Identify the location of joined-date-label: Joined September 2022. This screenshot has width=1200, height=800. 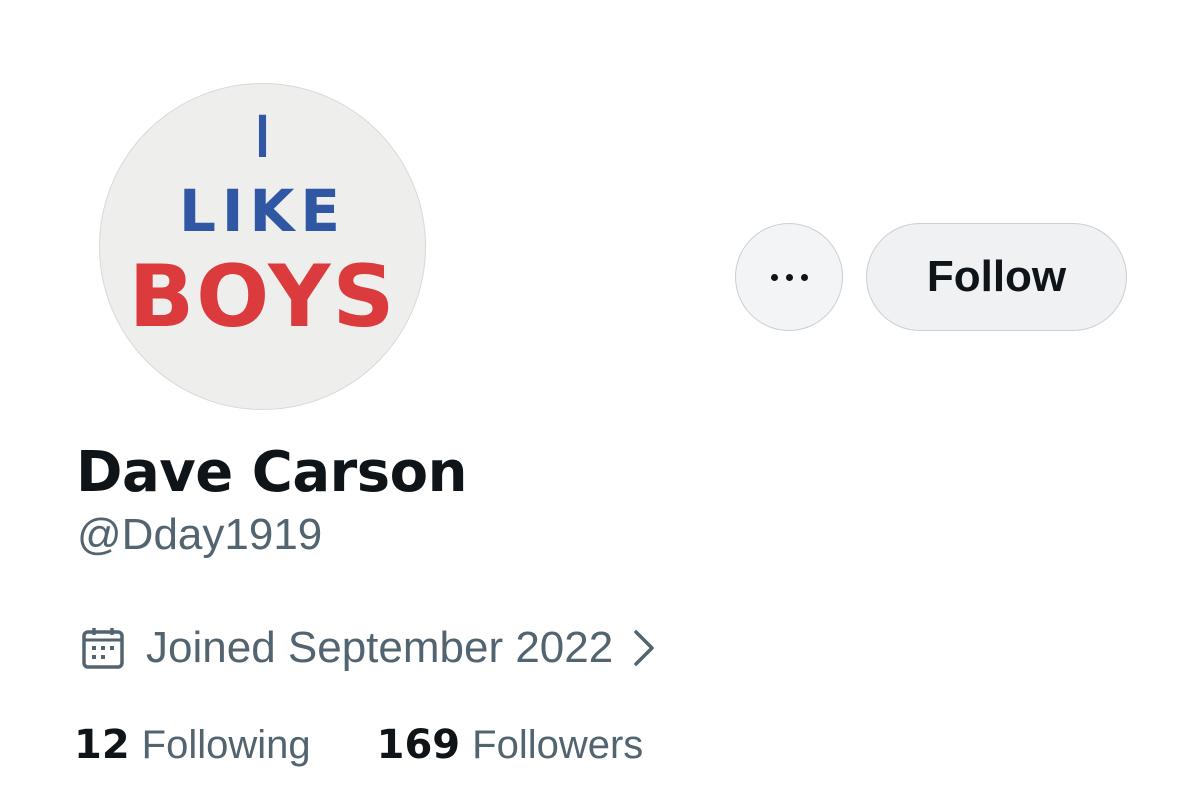
(380, 647).